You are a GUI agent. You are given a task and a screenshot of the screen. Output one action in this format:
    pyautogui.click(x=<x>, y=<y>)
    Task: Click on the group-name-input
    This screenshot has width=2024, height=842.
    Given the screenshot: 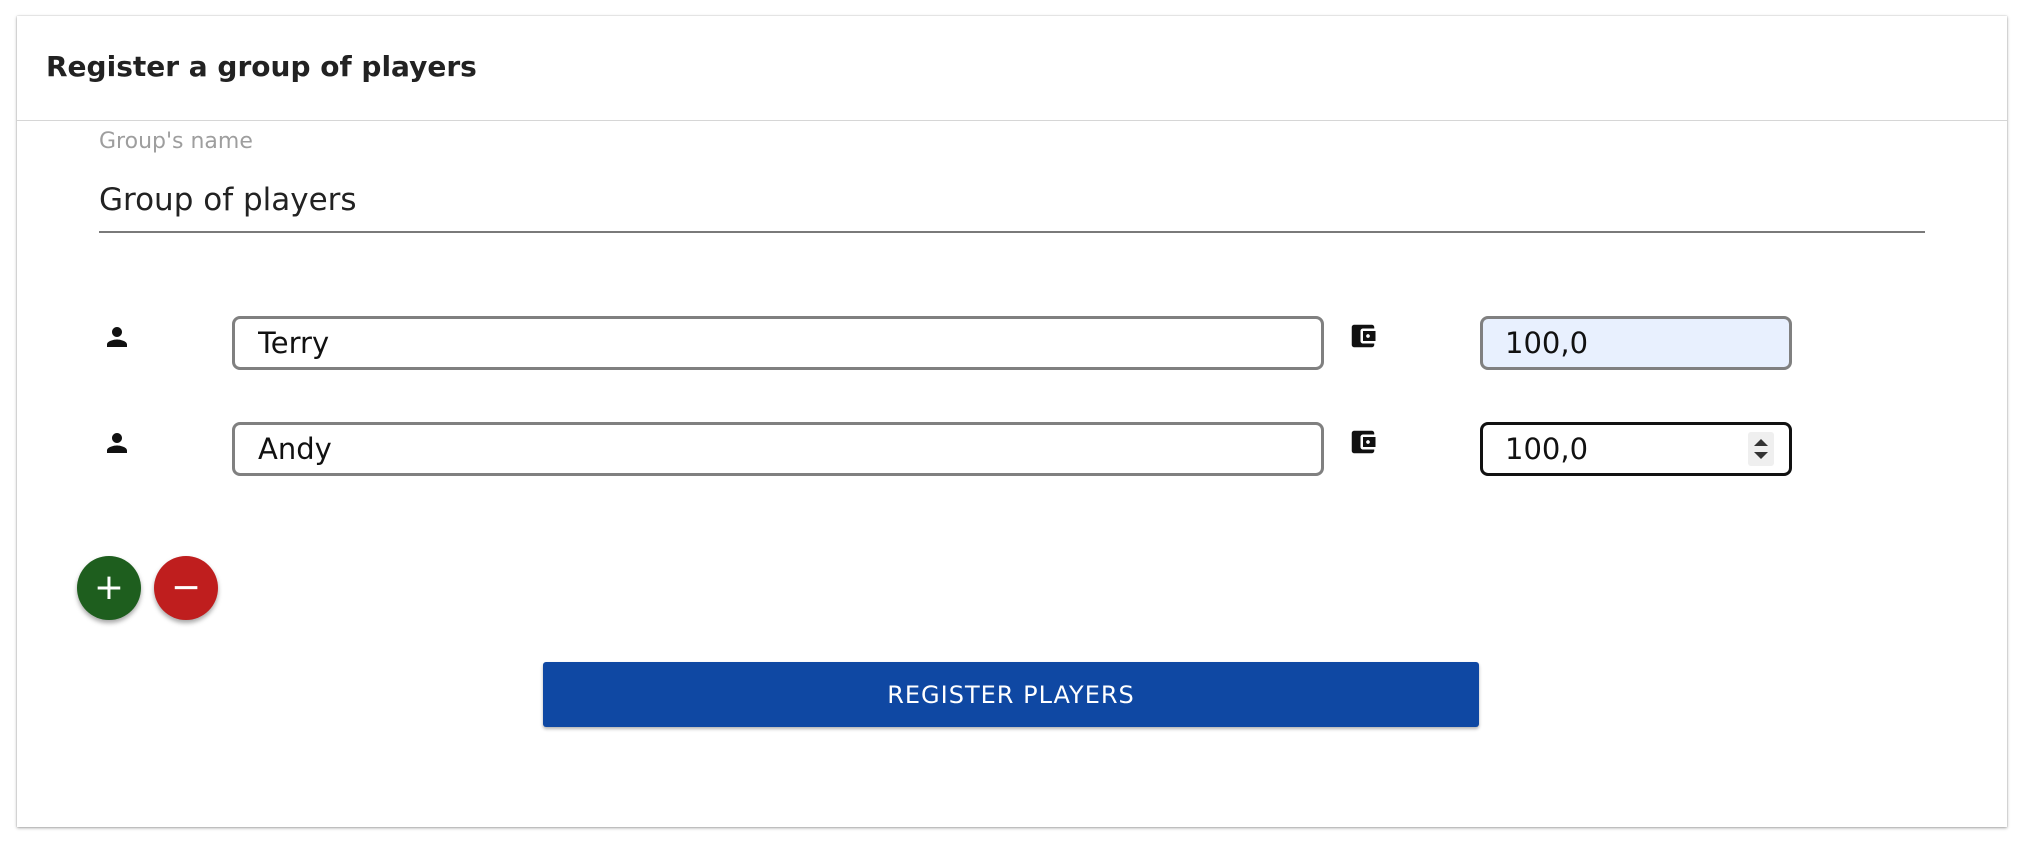 What is the action you would take?
    pyautogui.click(x=1012, y=204)
    